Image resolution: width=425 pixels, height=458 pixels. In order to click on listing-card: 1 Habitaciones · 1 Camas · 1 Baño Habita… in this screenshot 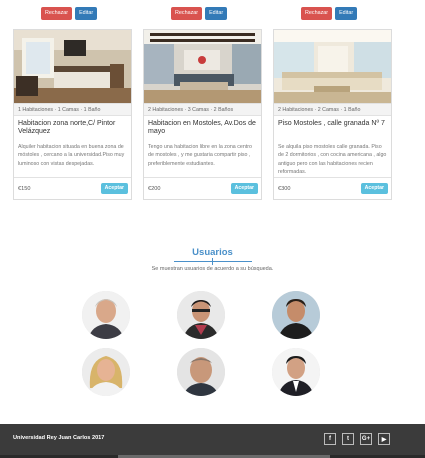, I will do `click(72, 114)`.